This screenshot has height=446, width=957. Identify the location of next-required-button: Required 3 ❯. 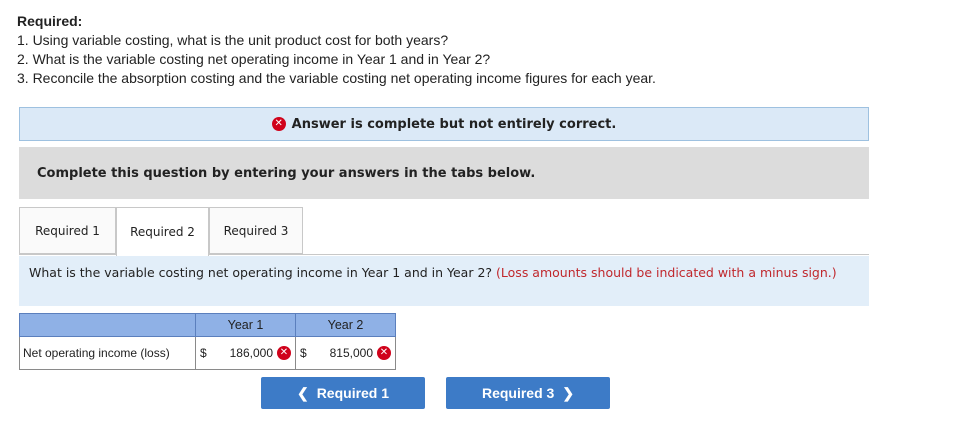
(528, 393).